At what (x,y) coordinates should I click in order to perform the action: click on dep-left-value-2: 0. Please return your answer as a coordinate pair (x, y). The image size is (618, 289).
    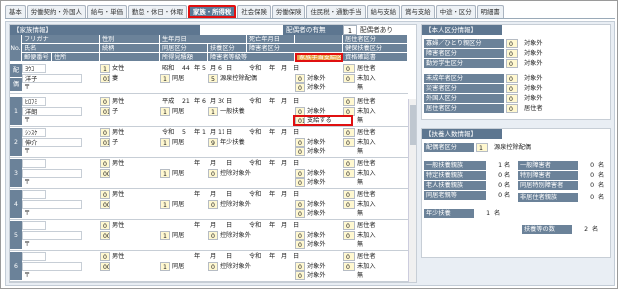
    Looking at the image, I should click on (500, 185).